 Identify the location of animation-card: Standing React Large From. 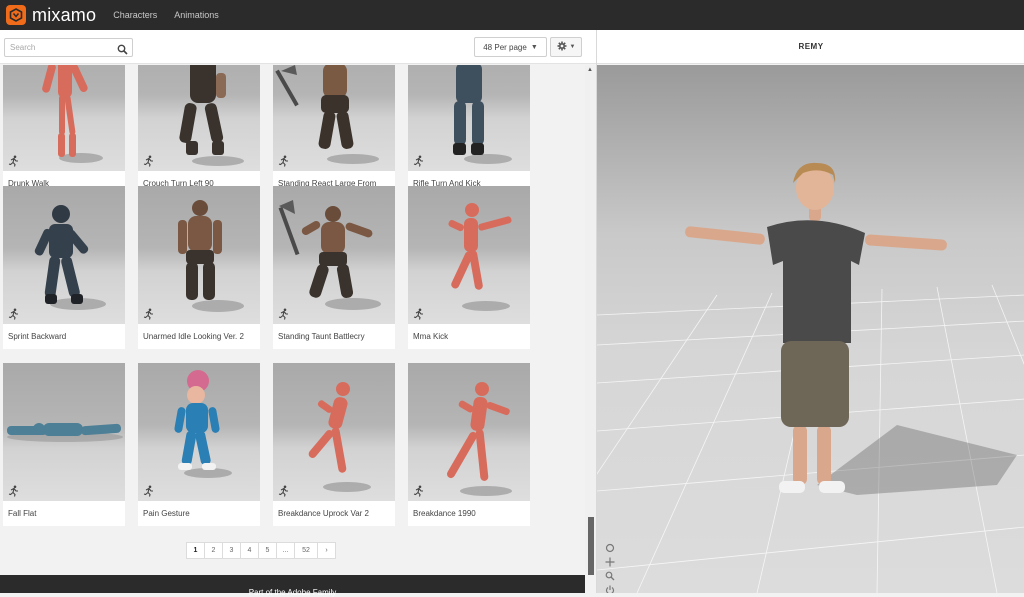
(334, 130).